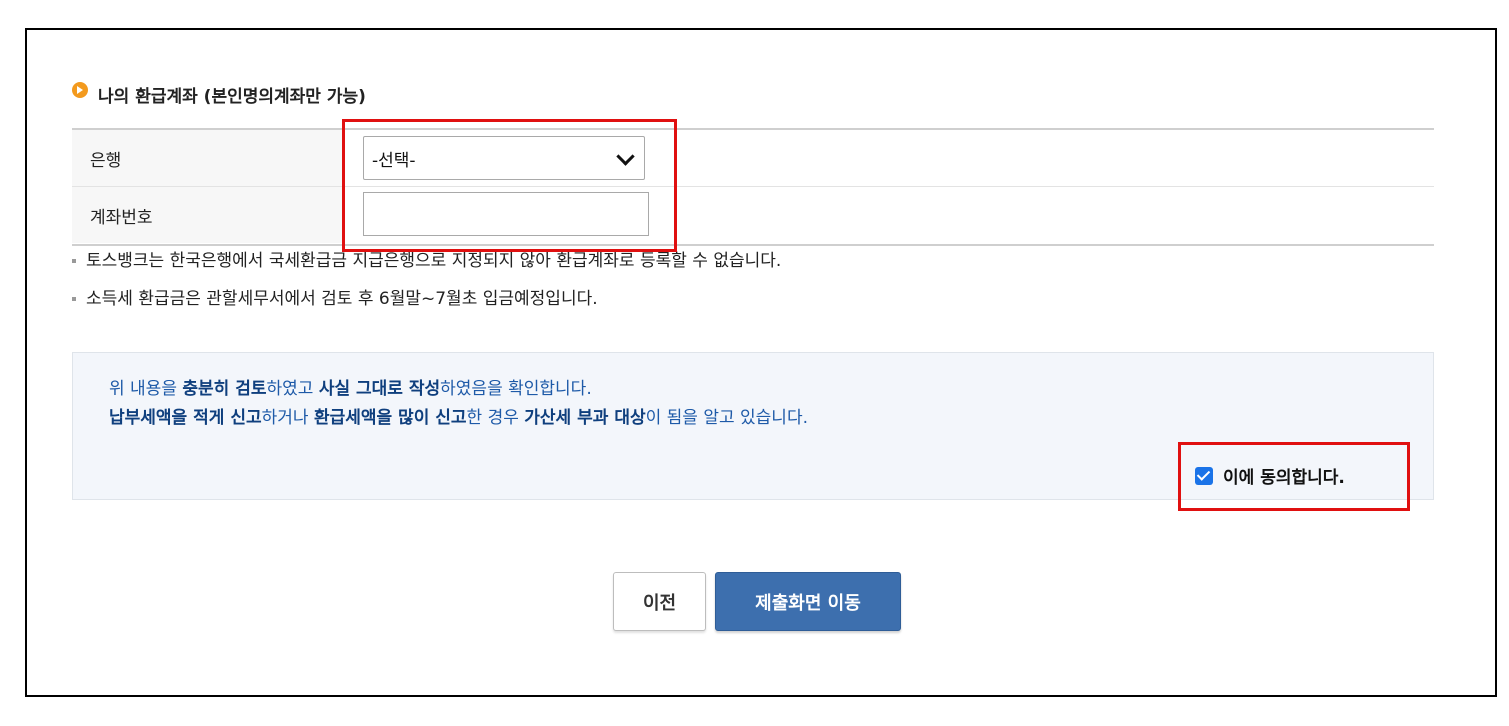  What do you see at coordinates (659, 601) in the screenshot?
I see `prev-button: 이전` at bounding box center [659, 601].